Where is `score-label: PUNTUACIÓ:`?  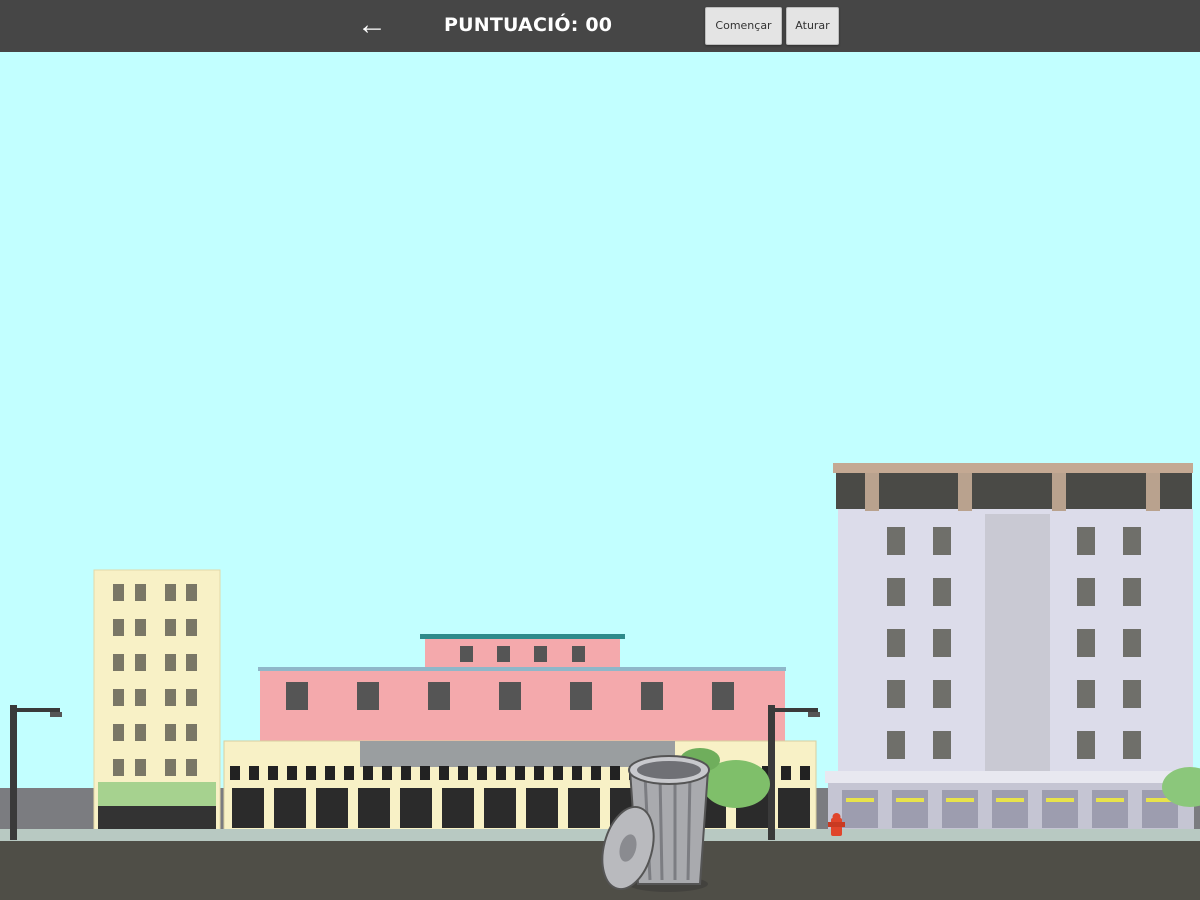 score-label: PUNTUACIÓ: is located at coordinates (511, 25).